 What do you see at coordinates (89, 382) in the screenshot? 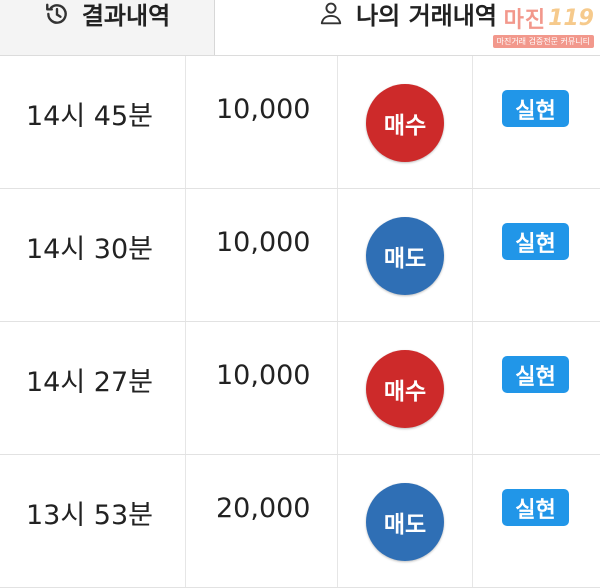
I see `trade-time: 14시 27분` at bounding box center [89, 382].